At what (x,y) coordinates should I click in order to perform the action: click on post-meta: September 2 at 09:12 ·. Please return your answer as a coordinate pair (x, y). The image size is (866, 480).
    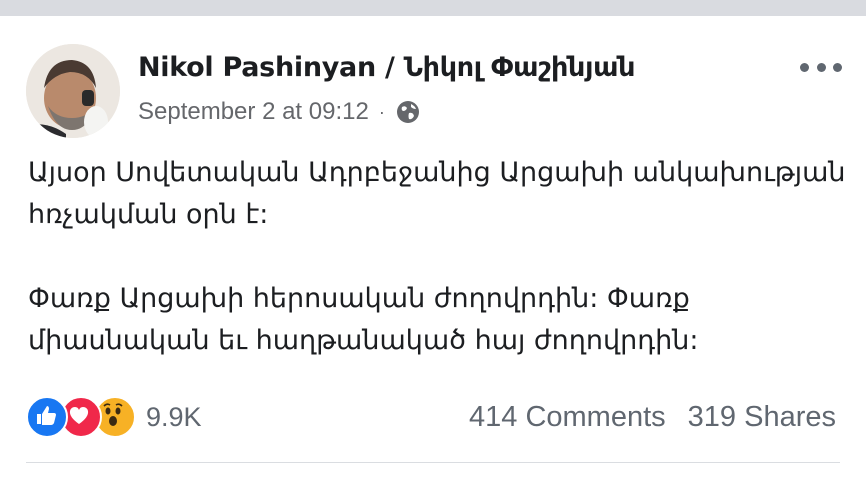
    Looking at the image, I should click on (279, 112).